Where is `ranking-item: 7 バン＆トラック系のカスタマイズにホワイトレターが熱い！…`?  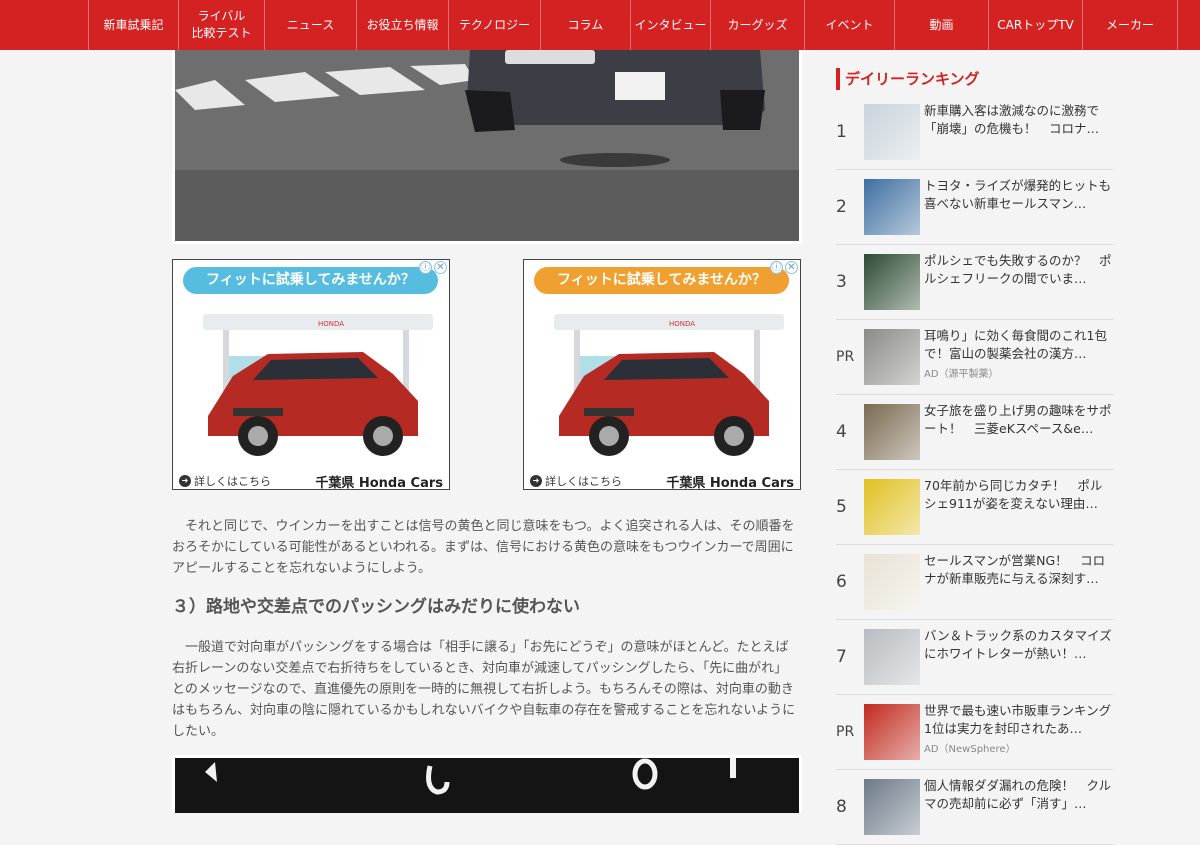 ranking-item: 7 バン＆トラック系のカスタマイズにホワイトレターが熱い！… is located at coordinates (975, 657).